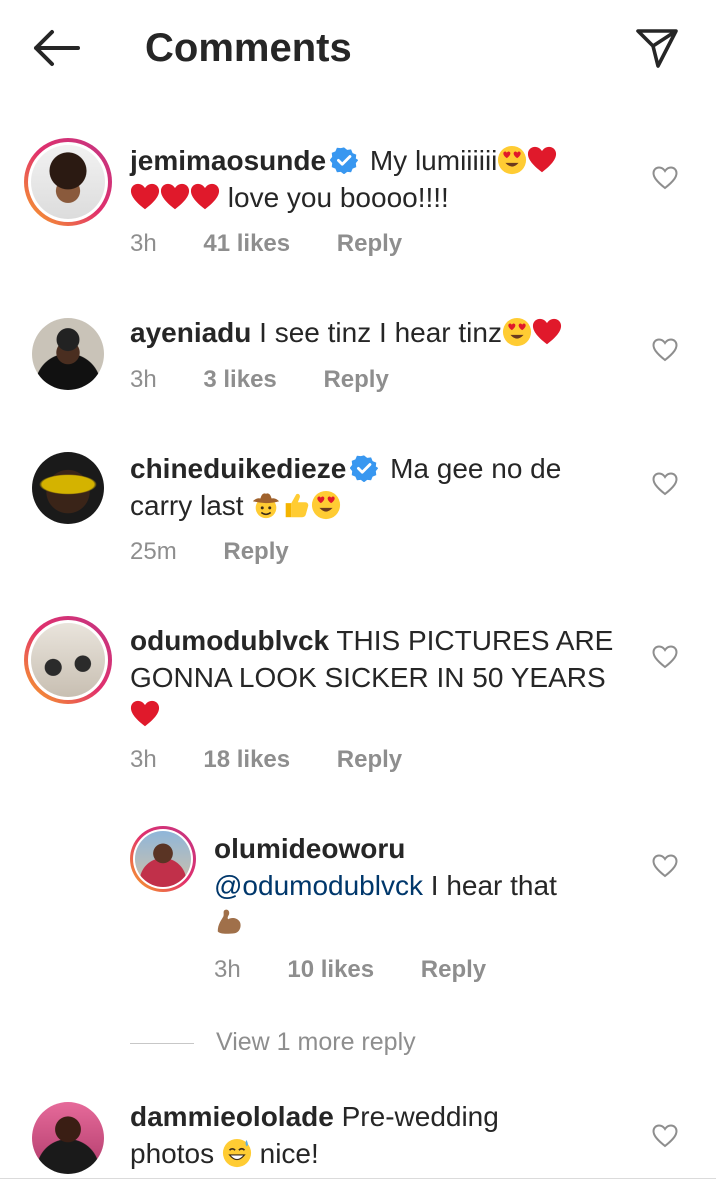  I want to click on comment-body: I see tinz I hear tinz, so click(380, 332).